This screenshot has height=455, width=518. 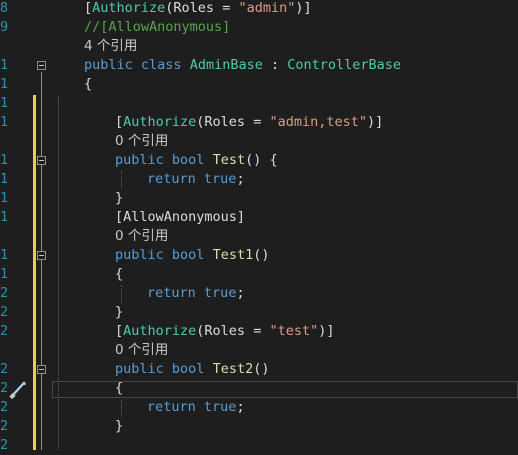 What do you see at coordinates (4, 407) in the screenshot?
I see `line-number: 25` at bounding box center [4, 407].